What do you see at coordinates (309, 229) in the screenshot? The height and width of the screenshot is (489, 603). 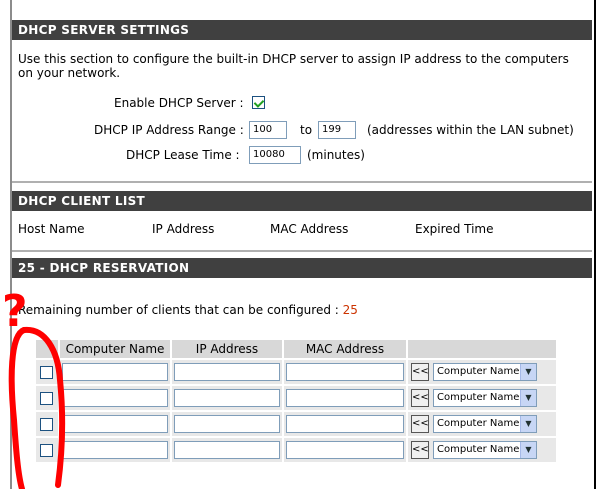 I see `column-mac-address: MAC Address` at bounding box center [309, 229].